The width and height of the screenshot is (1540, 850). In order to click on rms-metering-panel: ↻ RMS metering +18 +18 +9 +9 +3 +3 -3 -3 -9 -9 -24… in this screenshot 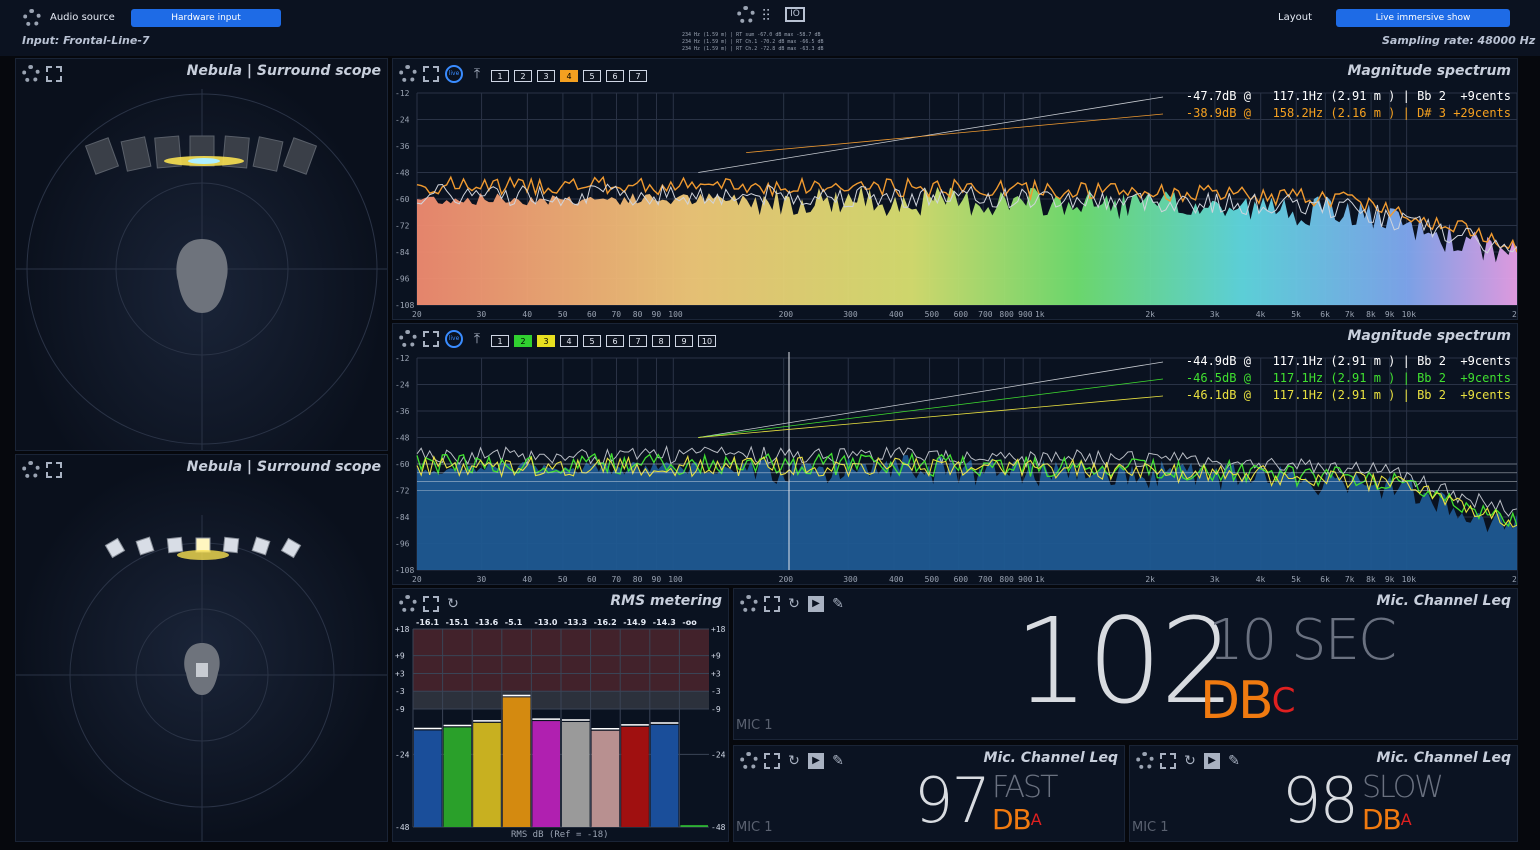, I will do `click(560, 715)`.